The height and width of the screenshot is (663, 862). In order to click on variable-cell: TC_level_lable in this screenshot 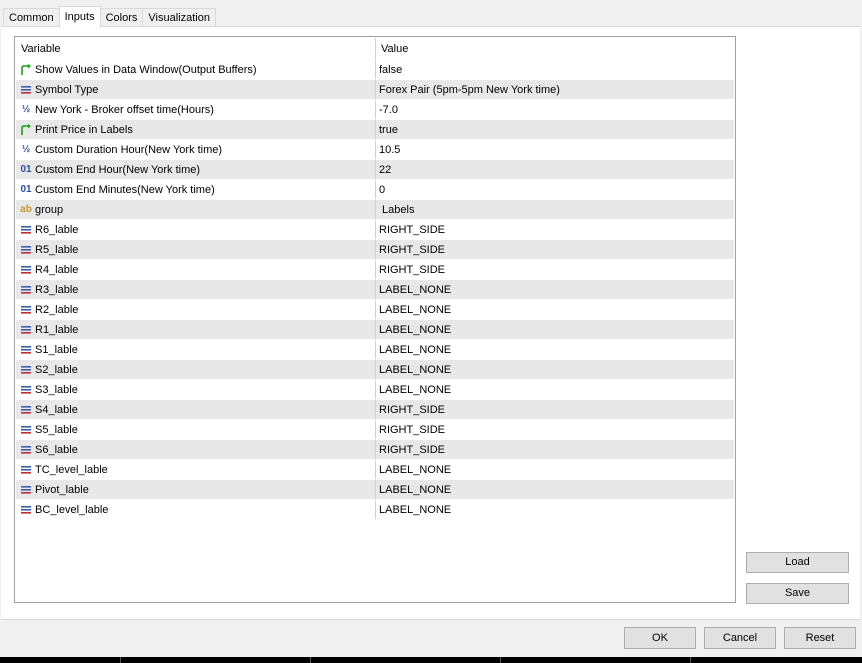, I will do `click(196, 469)`.